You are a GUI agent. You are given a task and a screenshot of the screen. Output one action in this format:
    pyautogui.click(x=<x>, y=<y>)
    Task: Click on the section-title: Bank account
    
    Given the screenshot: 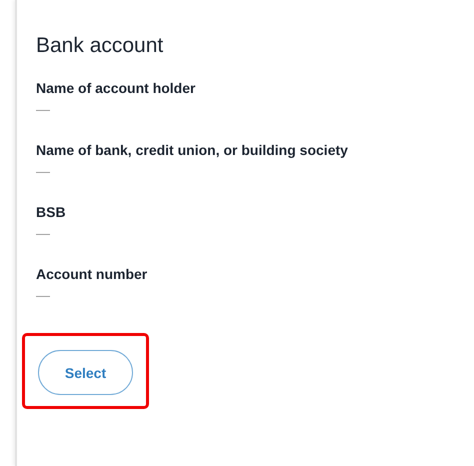 What is the action you would take?
    pyautogui.click(x=100, y=46)
    